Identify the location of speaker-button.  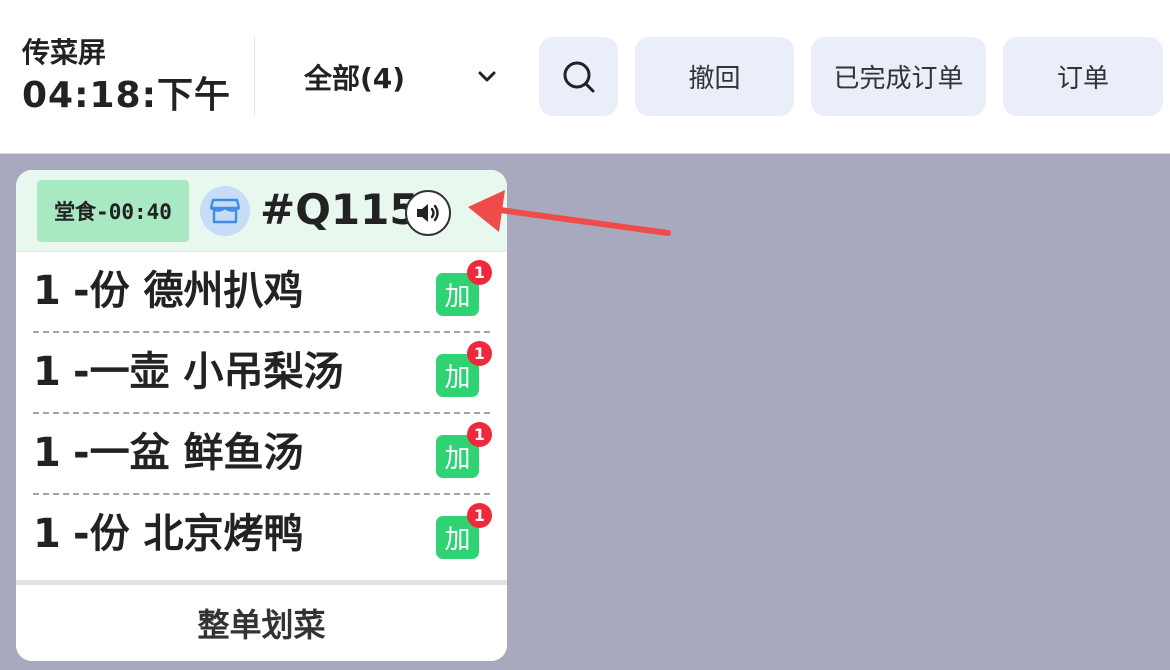
(428, 213).